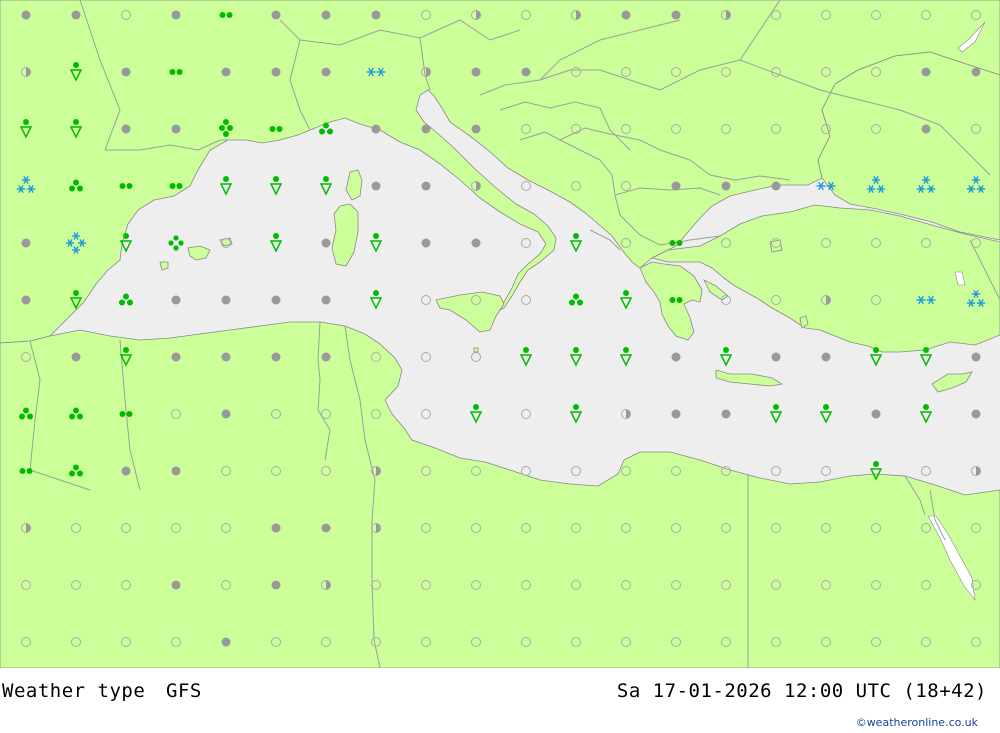 The image size is (1000, 733). What do you see at coordinates (74, 691) in the screenshot?
I see `product-title: Weather type` at bounding box center [74, 691].